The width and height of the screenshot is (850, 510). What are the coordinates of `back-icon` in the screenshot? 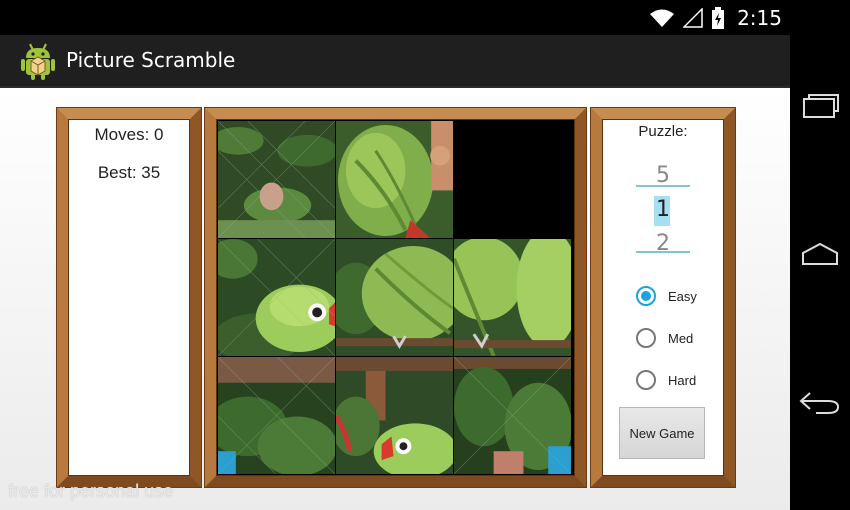 It's located at (819, 403).